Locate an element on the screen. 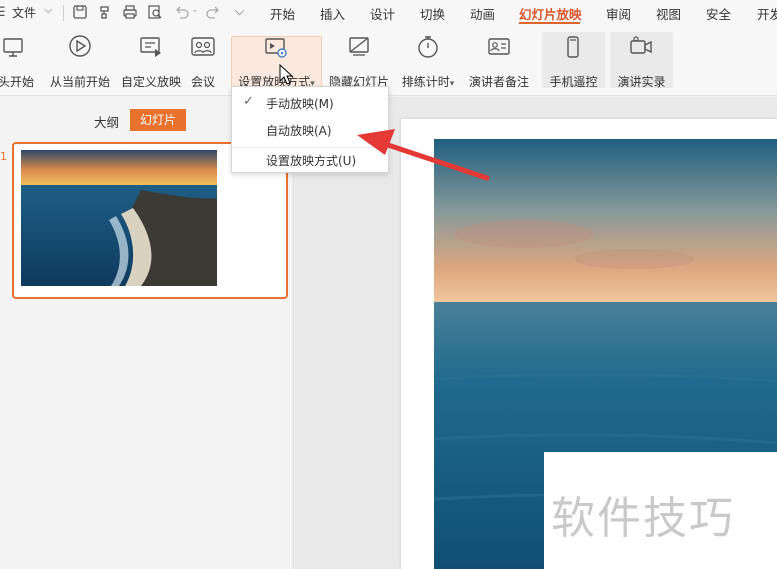 The image size is (777, 569). menu-item-manual-show: ✓ 手动放映(M) is located at coordinates (310, 103).